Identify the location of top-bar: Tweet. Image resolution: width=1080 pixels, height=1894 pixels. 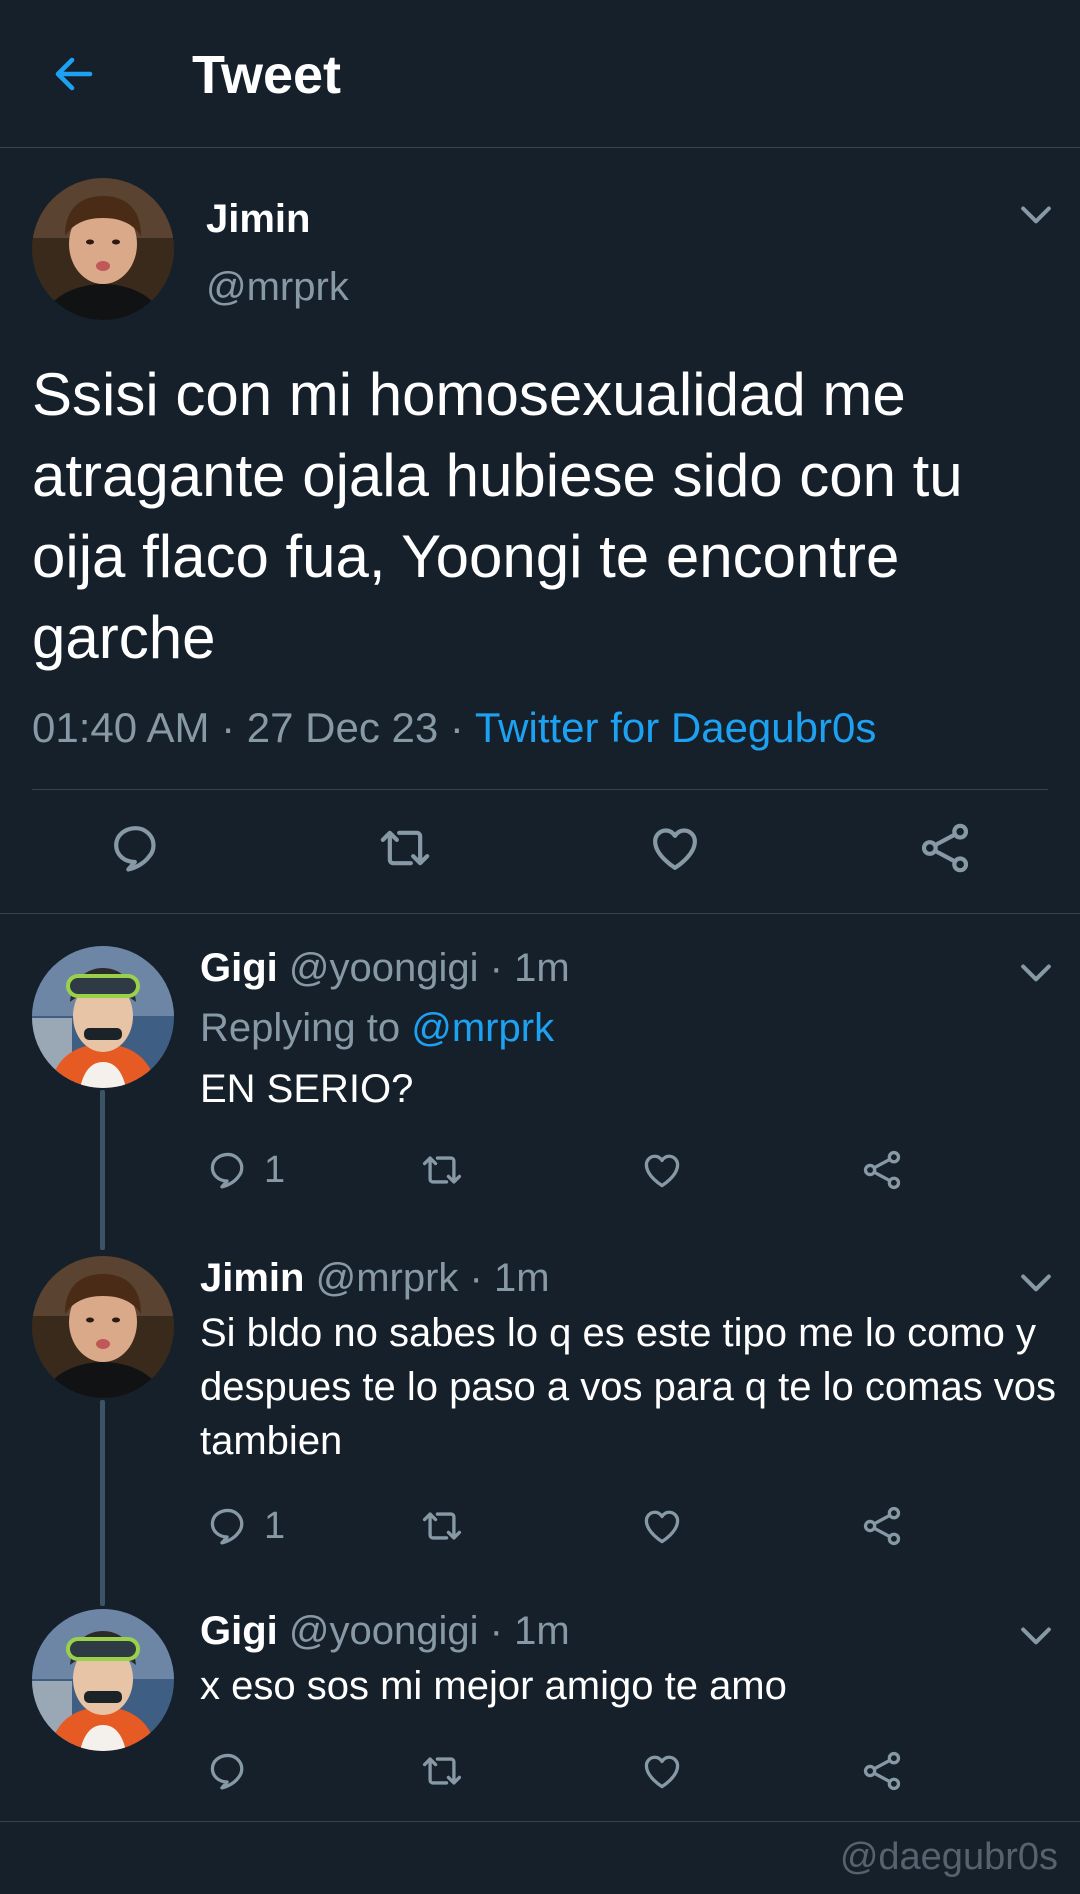
(540, 74).